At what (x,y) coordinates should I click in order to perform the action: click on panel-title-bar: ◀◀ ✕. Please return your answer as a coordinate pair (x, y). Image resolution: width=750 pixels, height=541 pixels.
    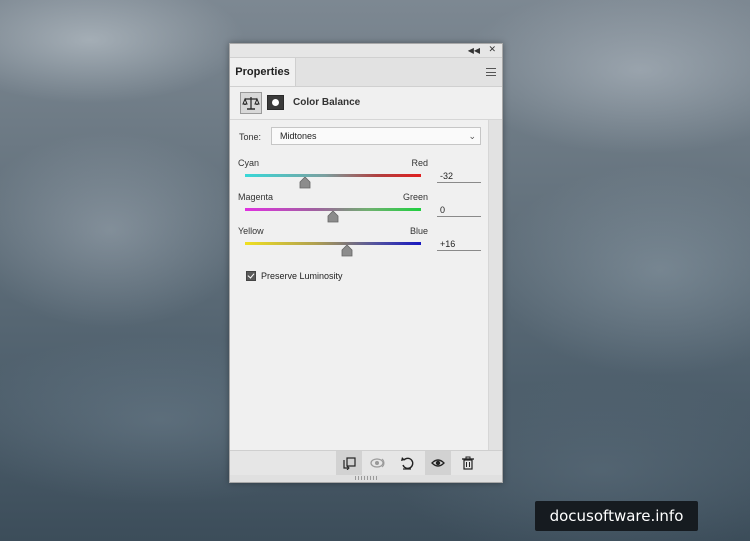
    Looking at the image, I should click on (366, 51).